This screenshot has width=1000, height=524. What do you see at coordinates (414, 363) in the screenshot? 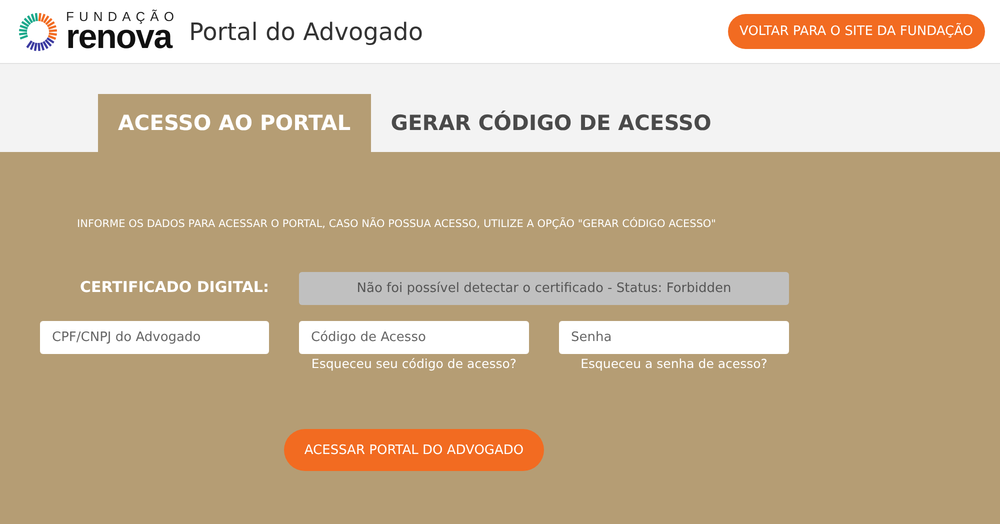
I see `forgot-link: Esqueceu seu código de acesso?` at bounding box center [414, 363].